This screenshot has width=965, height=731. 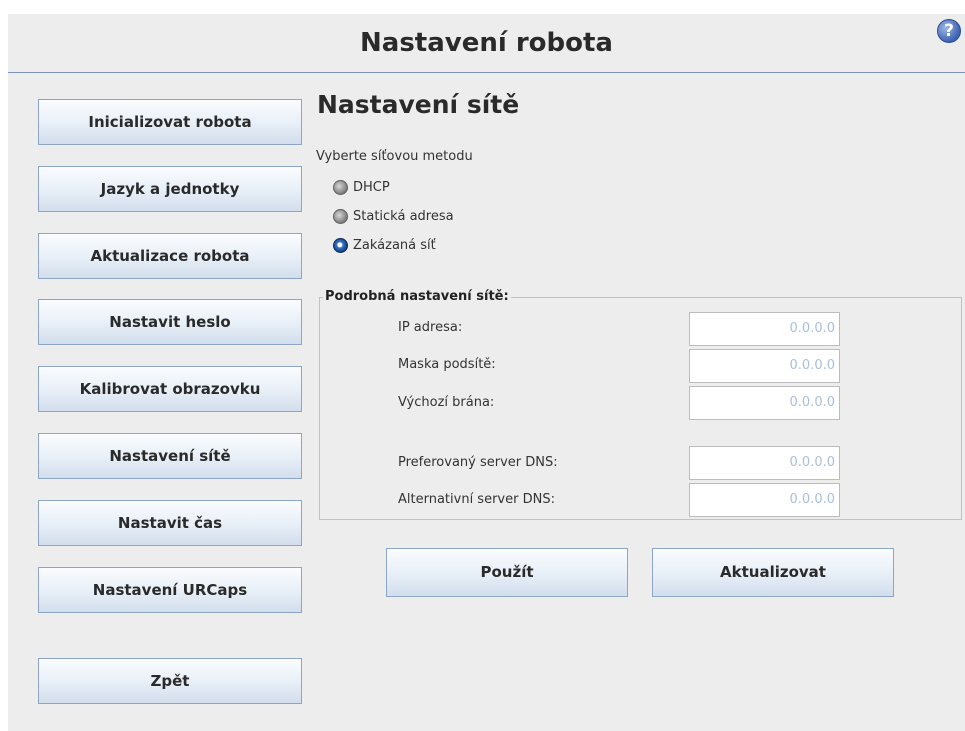 I want to click on header-bar: Nastavení robota, so click(x=486, y=43).